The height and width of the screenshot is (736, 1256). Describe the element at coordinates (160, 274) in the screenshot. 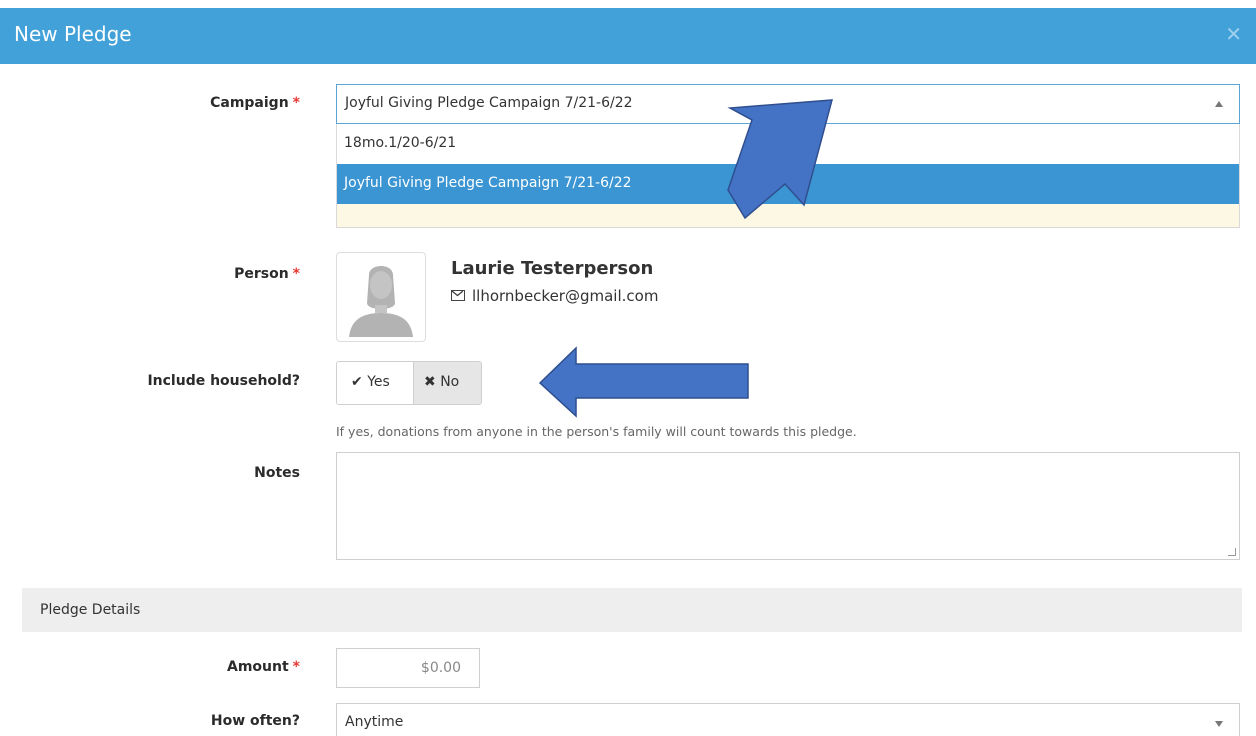

I see `person-label: Person *` at that location.